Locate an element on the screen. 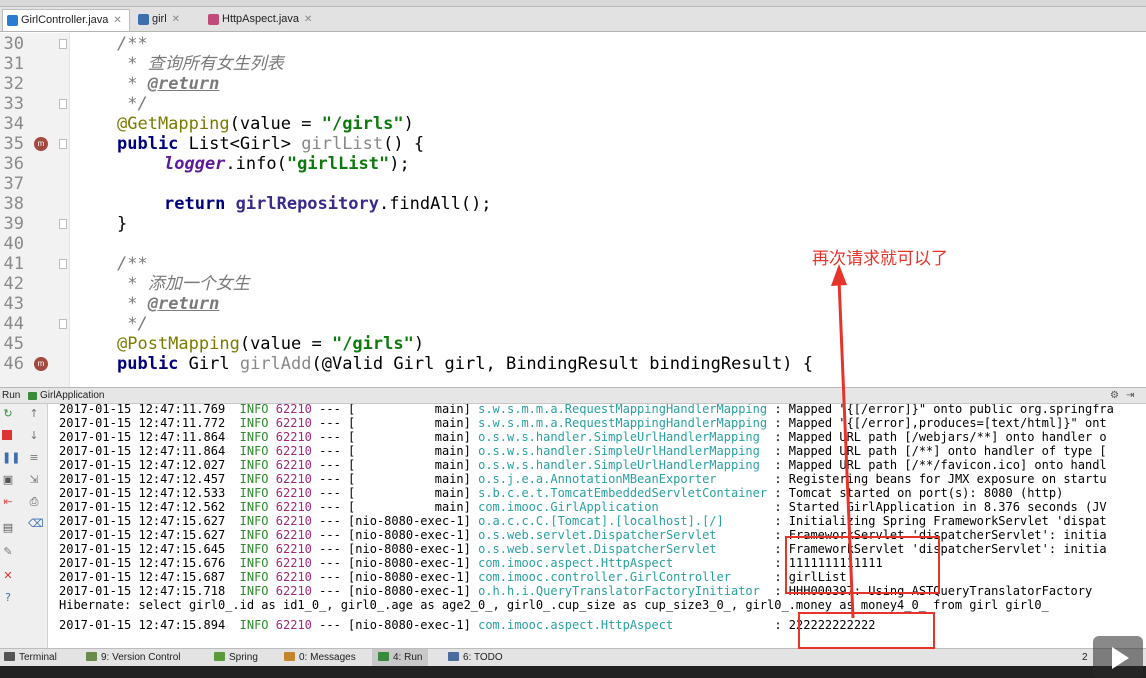 The width and height of the screenshot is (1146, 678). run-tab: 4: Run is located at coordinates (400, 657).